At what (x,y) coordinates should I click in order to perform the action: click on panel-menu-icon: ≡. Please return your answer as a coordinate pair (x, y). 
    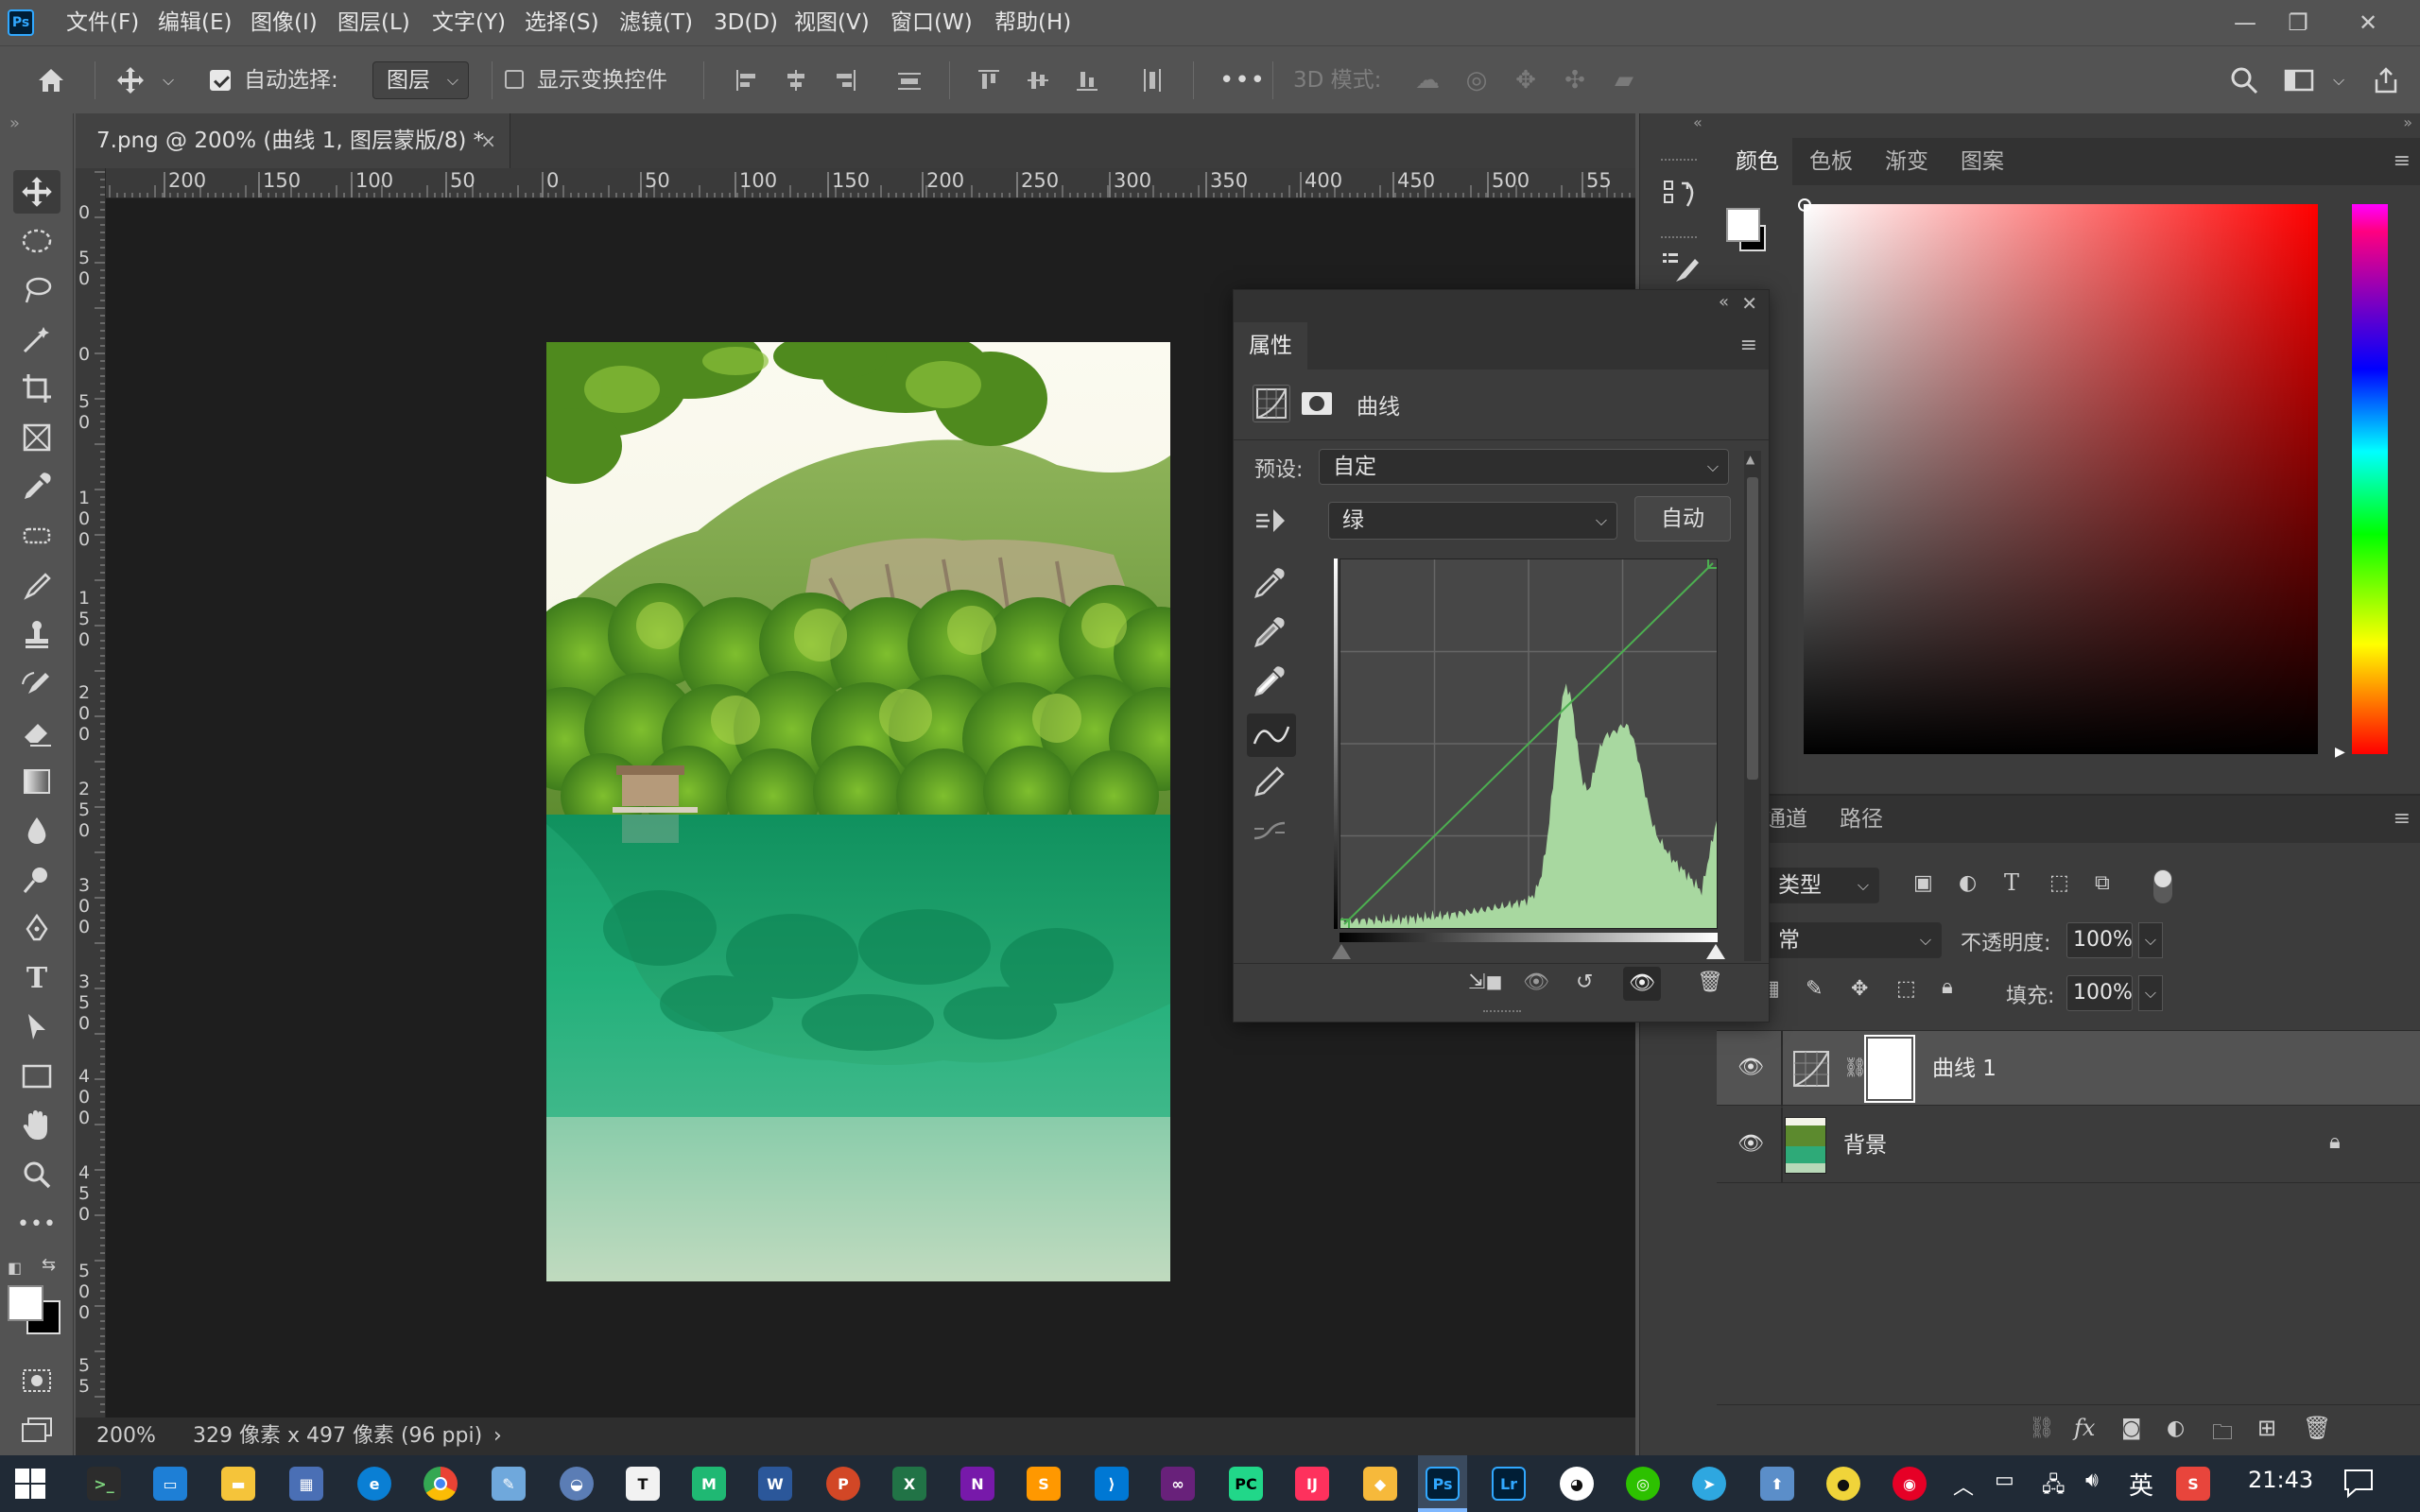
    Looking at the image, I should click on (2402, 819).